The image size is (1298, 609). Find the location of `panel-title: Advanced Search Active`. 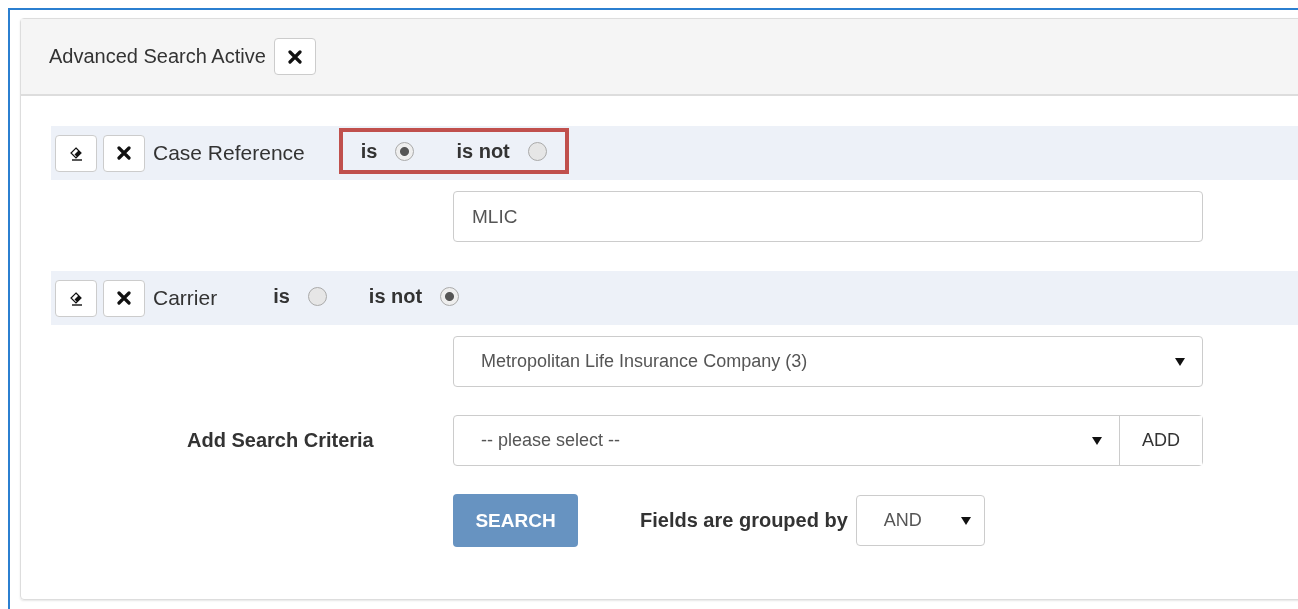

panel-title: Advanced Search Active is located at coordinates (157, 56).